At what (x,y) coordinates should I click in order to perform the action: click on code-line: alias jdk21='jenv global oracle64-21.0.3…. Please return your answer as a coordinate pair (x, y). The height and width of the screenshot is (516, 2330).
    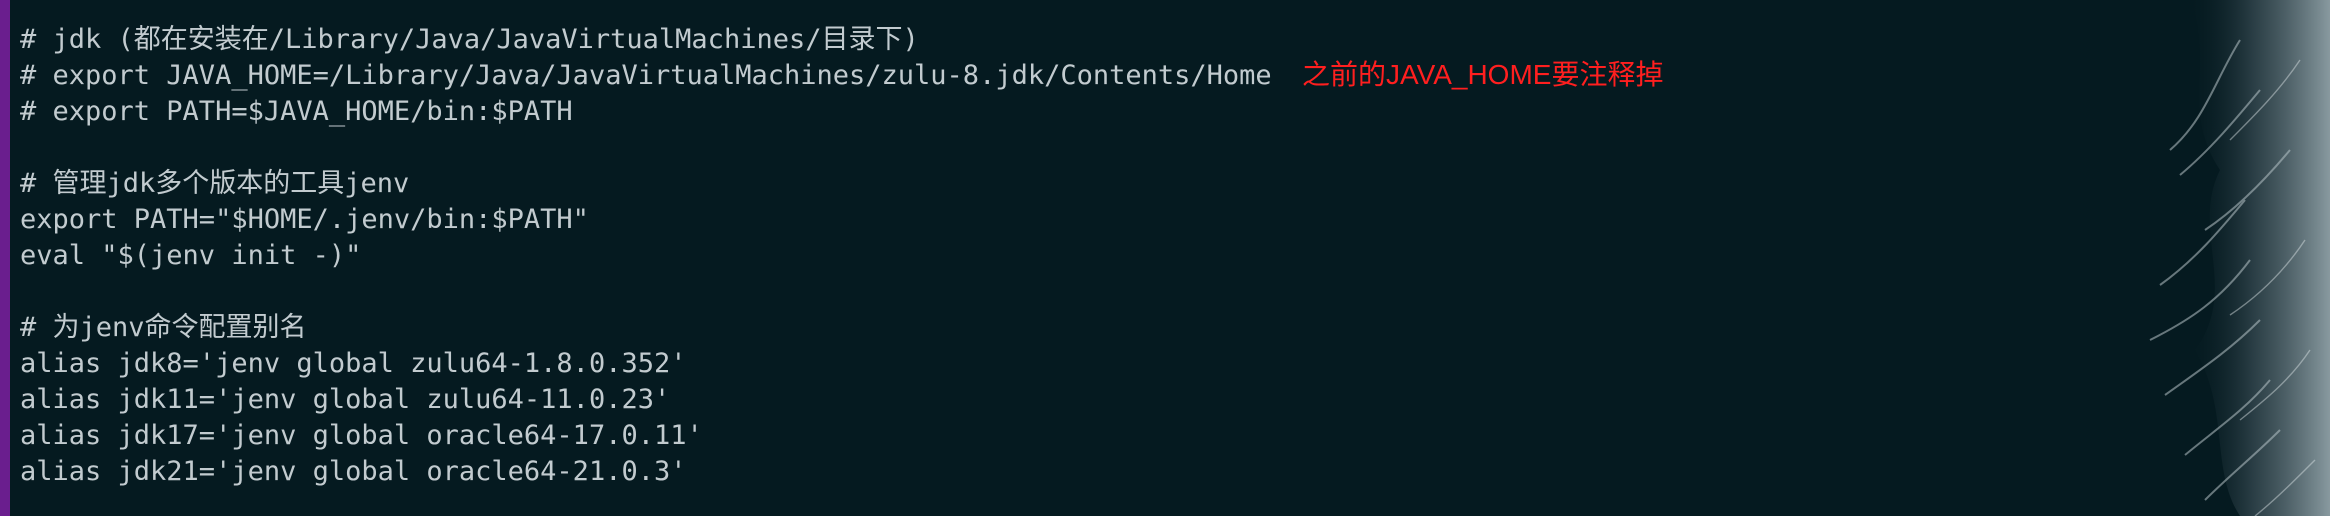
    Looking at the image, I should click on (353, 471).